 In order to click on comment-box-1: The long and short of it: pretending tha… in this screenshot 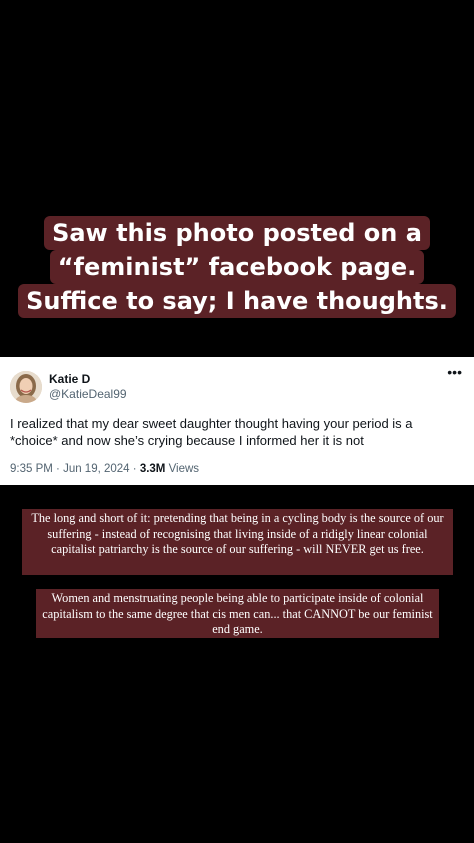, I will do `click(237, 542)`.